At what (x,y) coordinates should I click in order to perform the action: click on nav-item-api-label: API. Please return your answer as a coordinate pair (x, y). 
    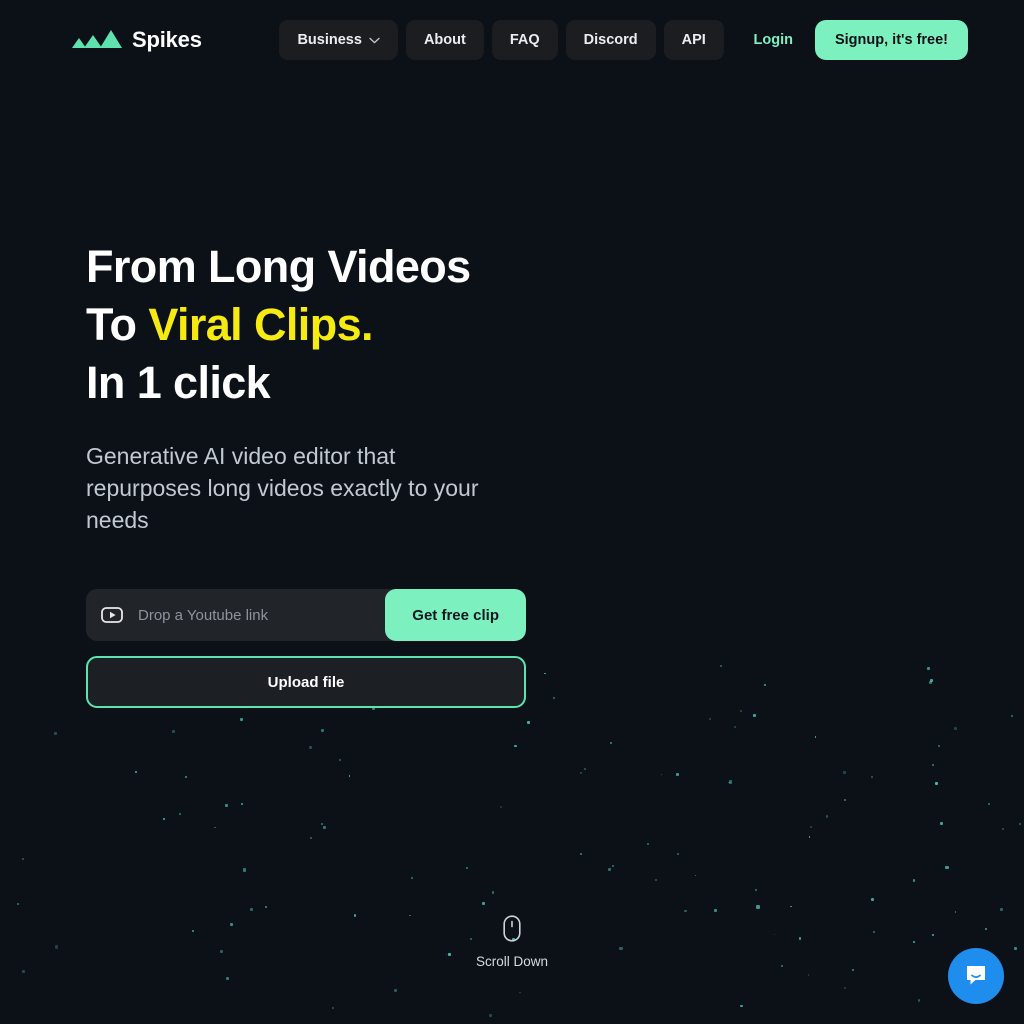
    Looking at the image, I should click on (693, 40).